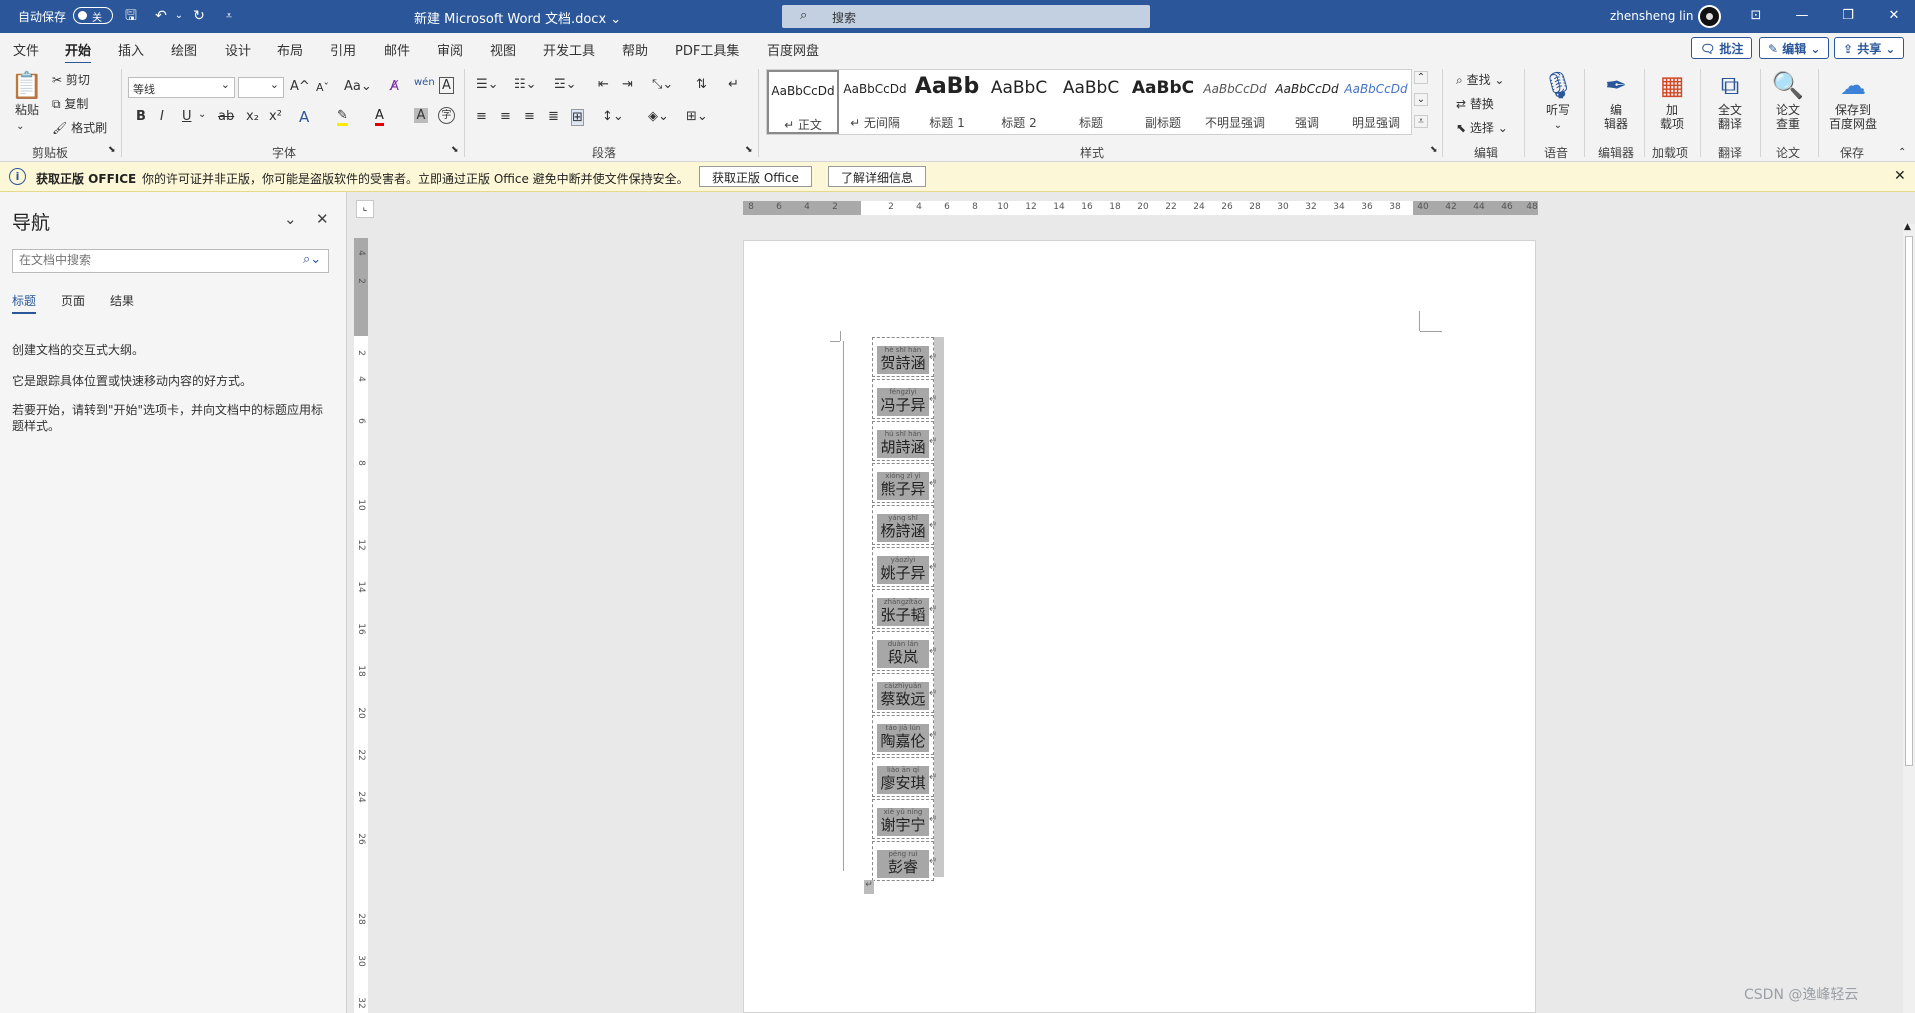 The image size is (1915, 1013). What do you see at coordinates (424, 82) in the screenshot?
I see `phonetic-guide-icon: wén` at bounding box center [424, 82].